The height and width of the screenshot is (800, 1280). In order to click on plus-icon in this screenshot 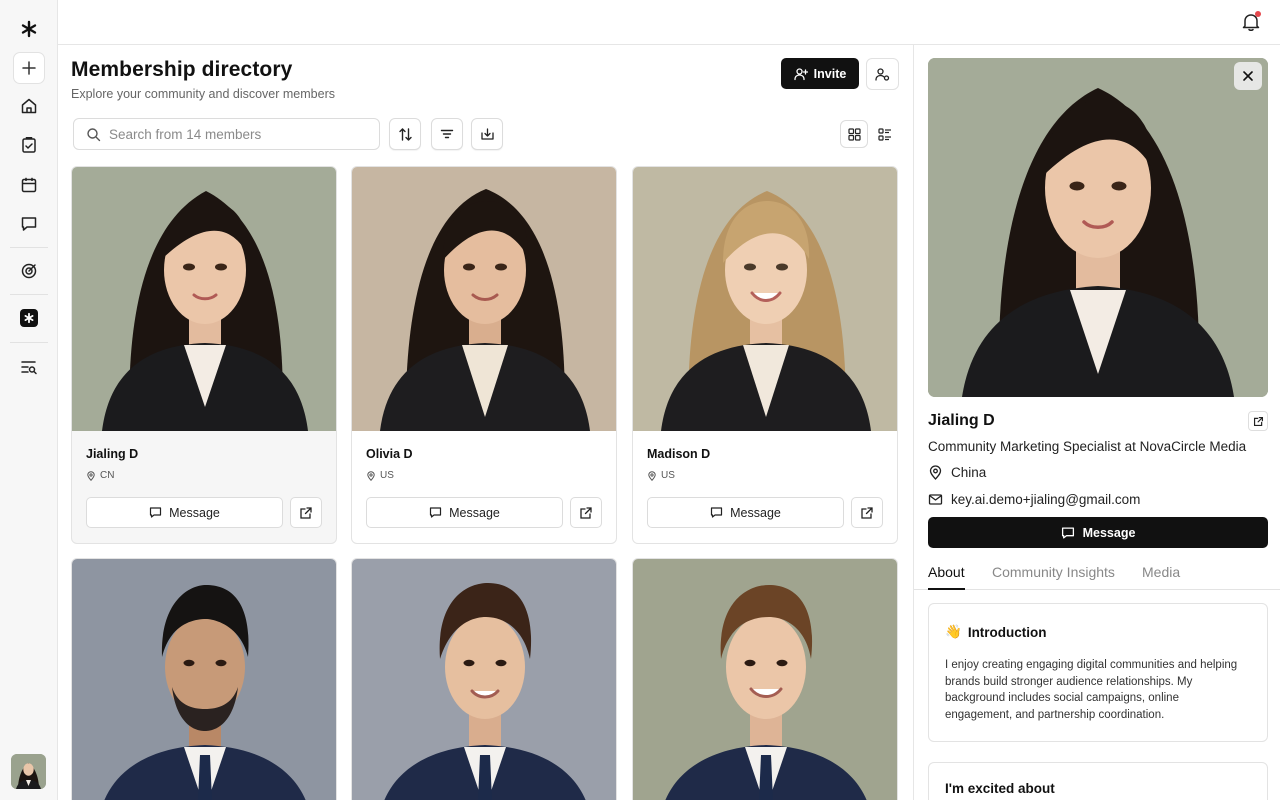, I will do `click(29, 68)`.